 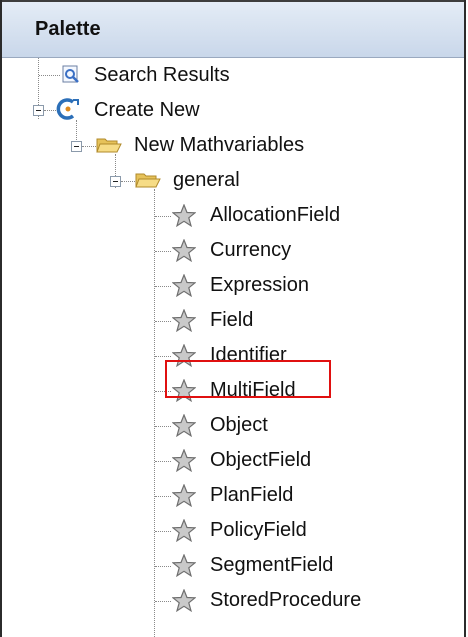 What do you see at coordinates (70, 74) in the screenshot?
I see `search-results-icon` at bounding box center [70, 74].